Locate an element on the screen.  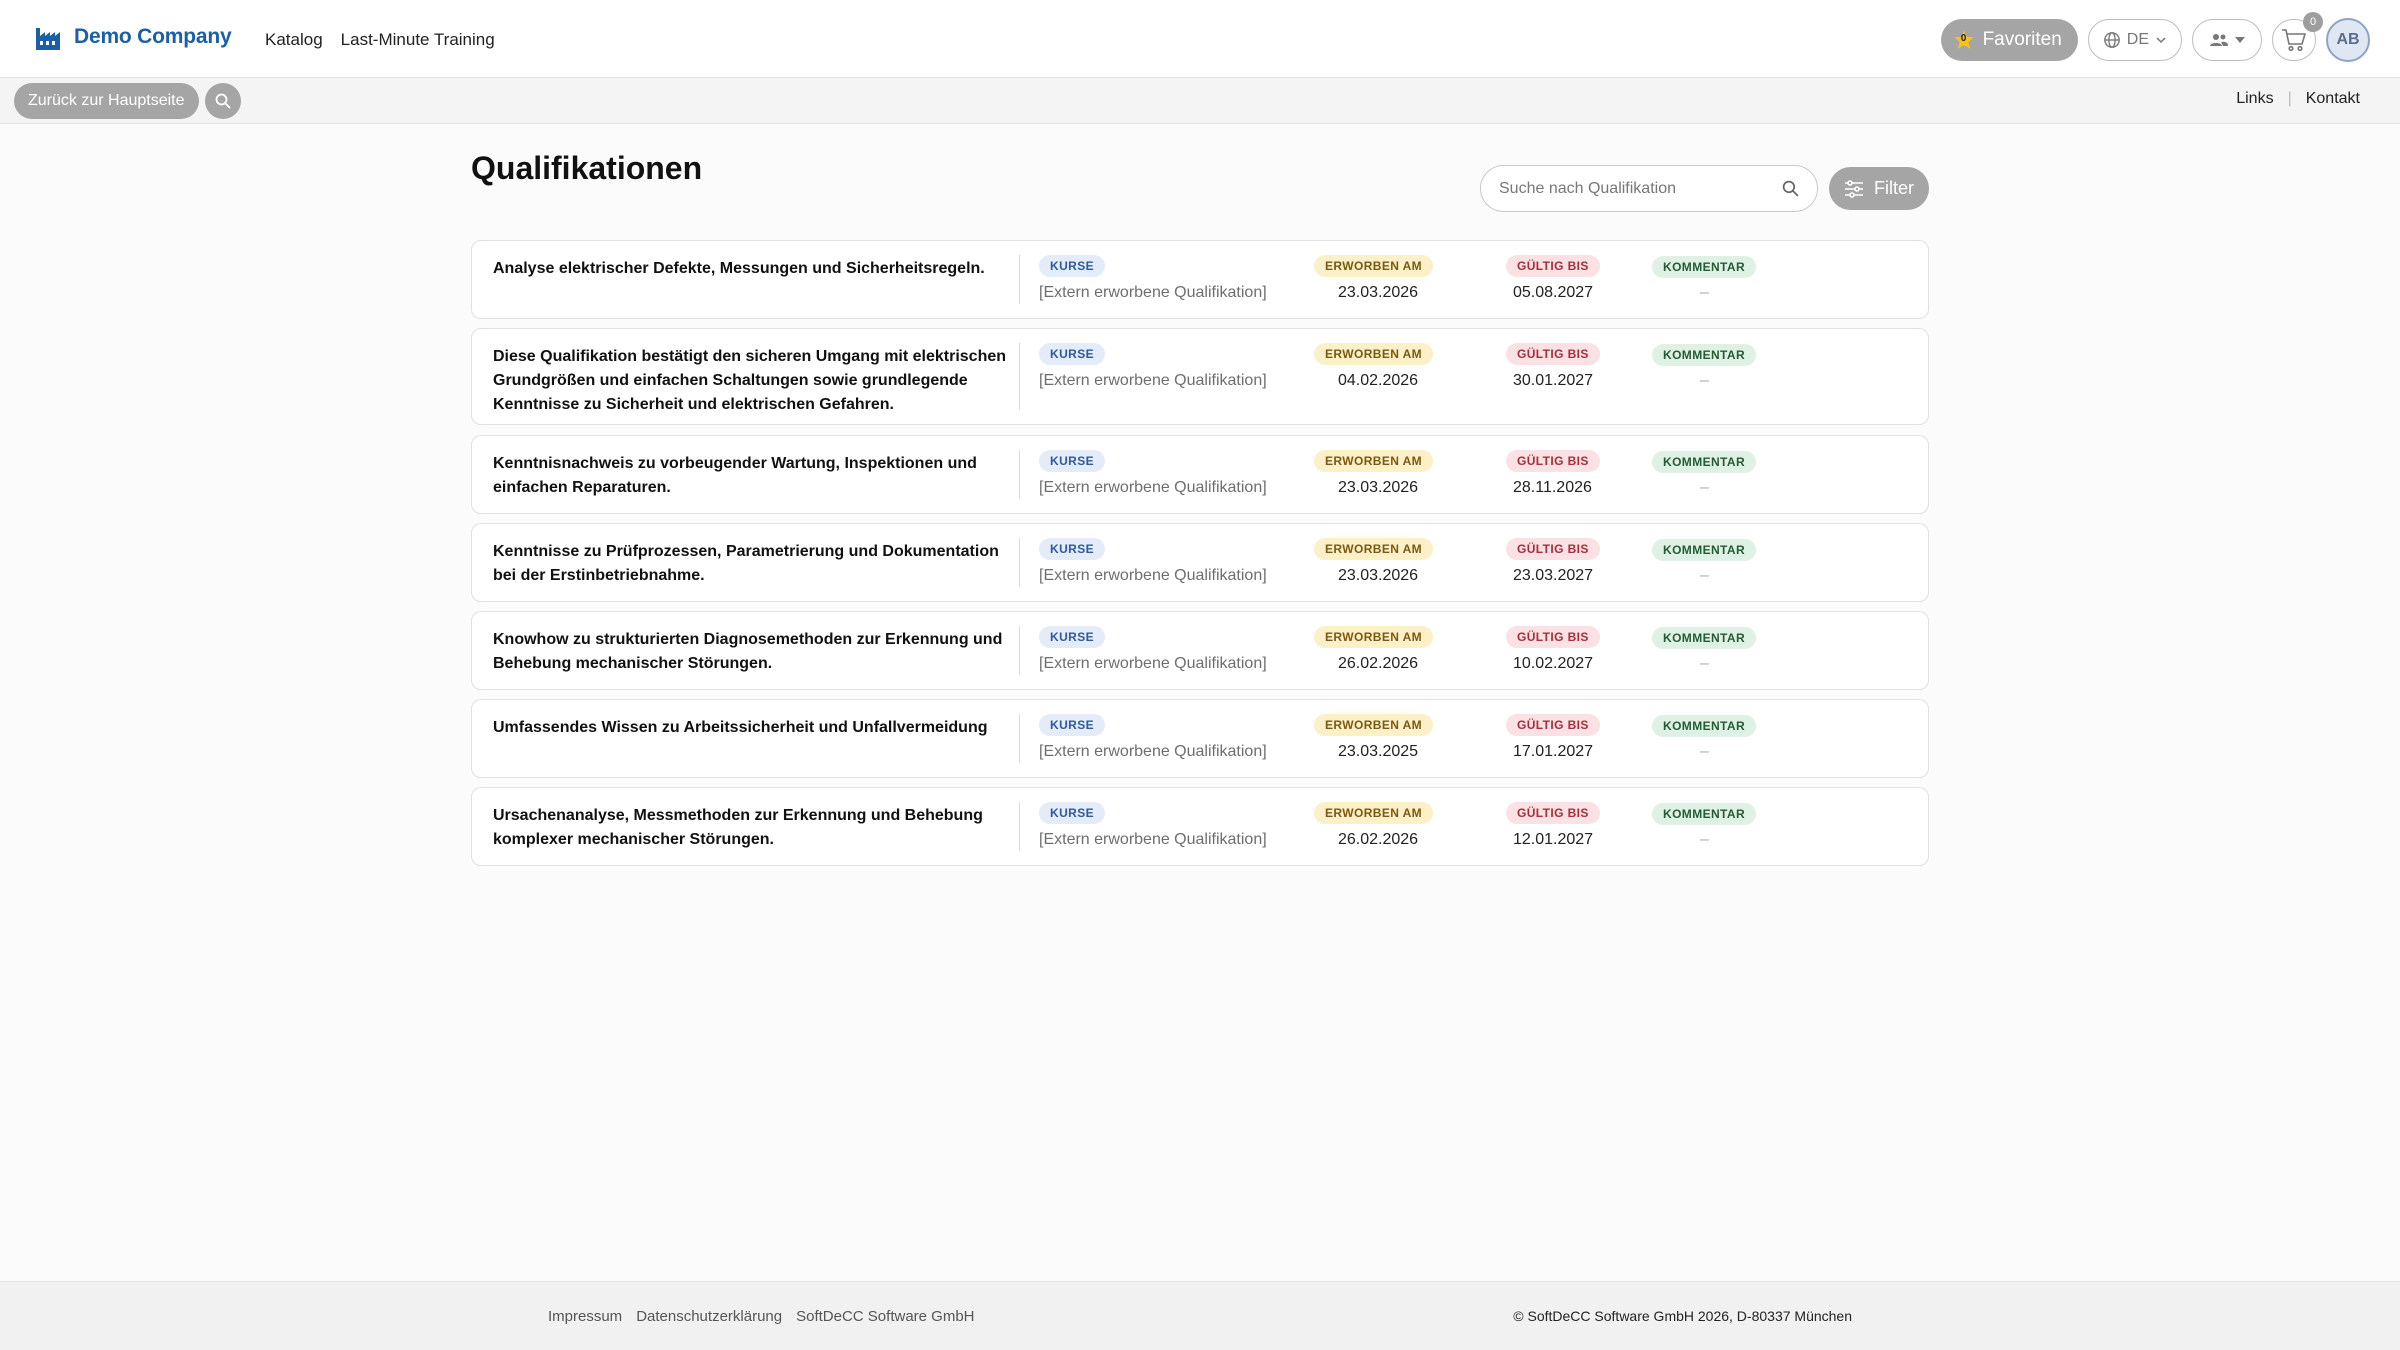
nav-last-minute-training: Last-Minute Training is located at coordinates (418, 40).